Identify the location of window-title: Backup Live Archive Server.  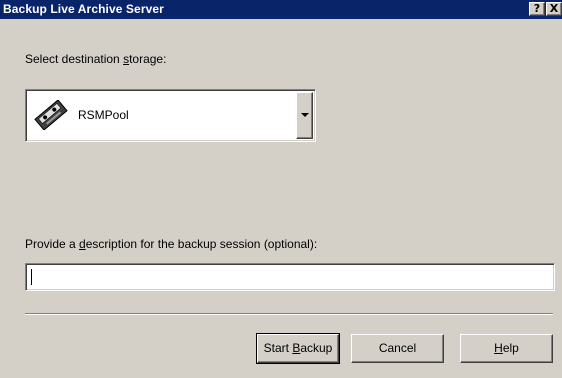
(83, 9).